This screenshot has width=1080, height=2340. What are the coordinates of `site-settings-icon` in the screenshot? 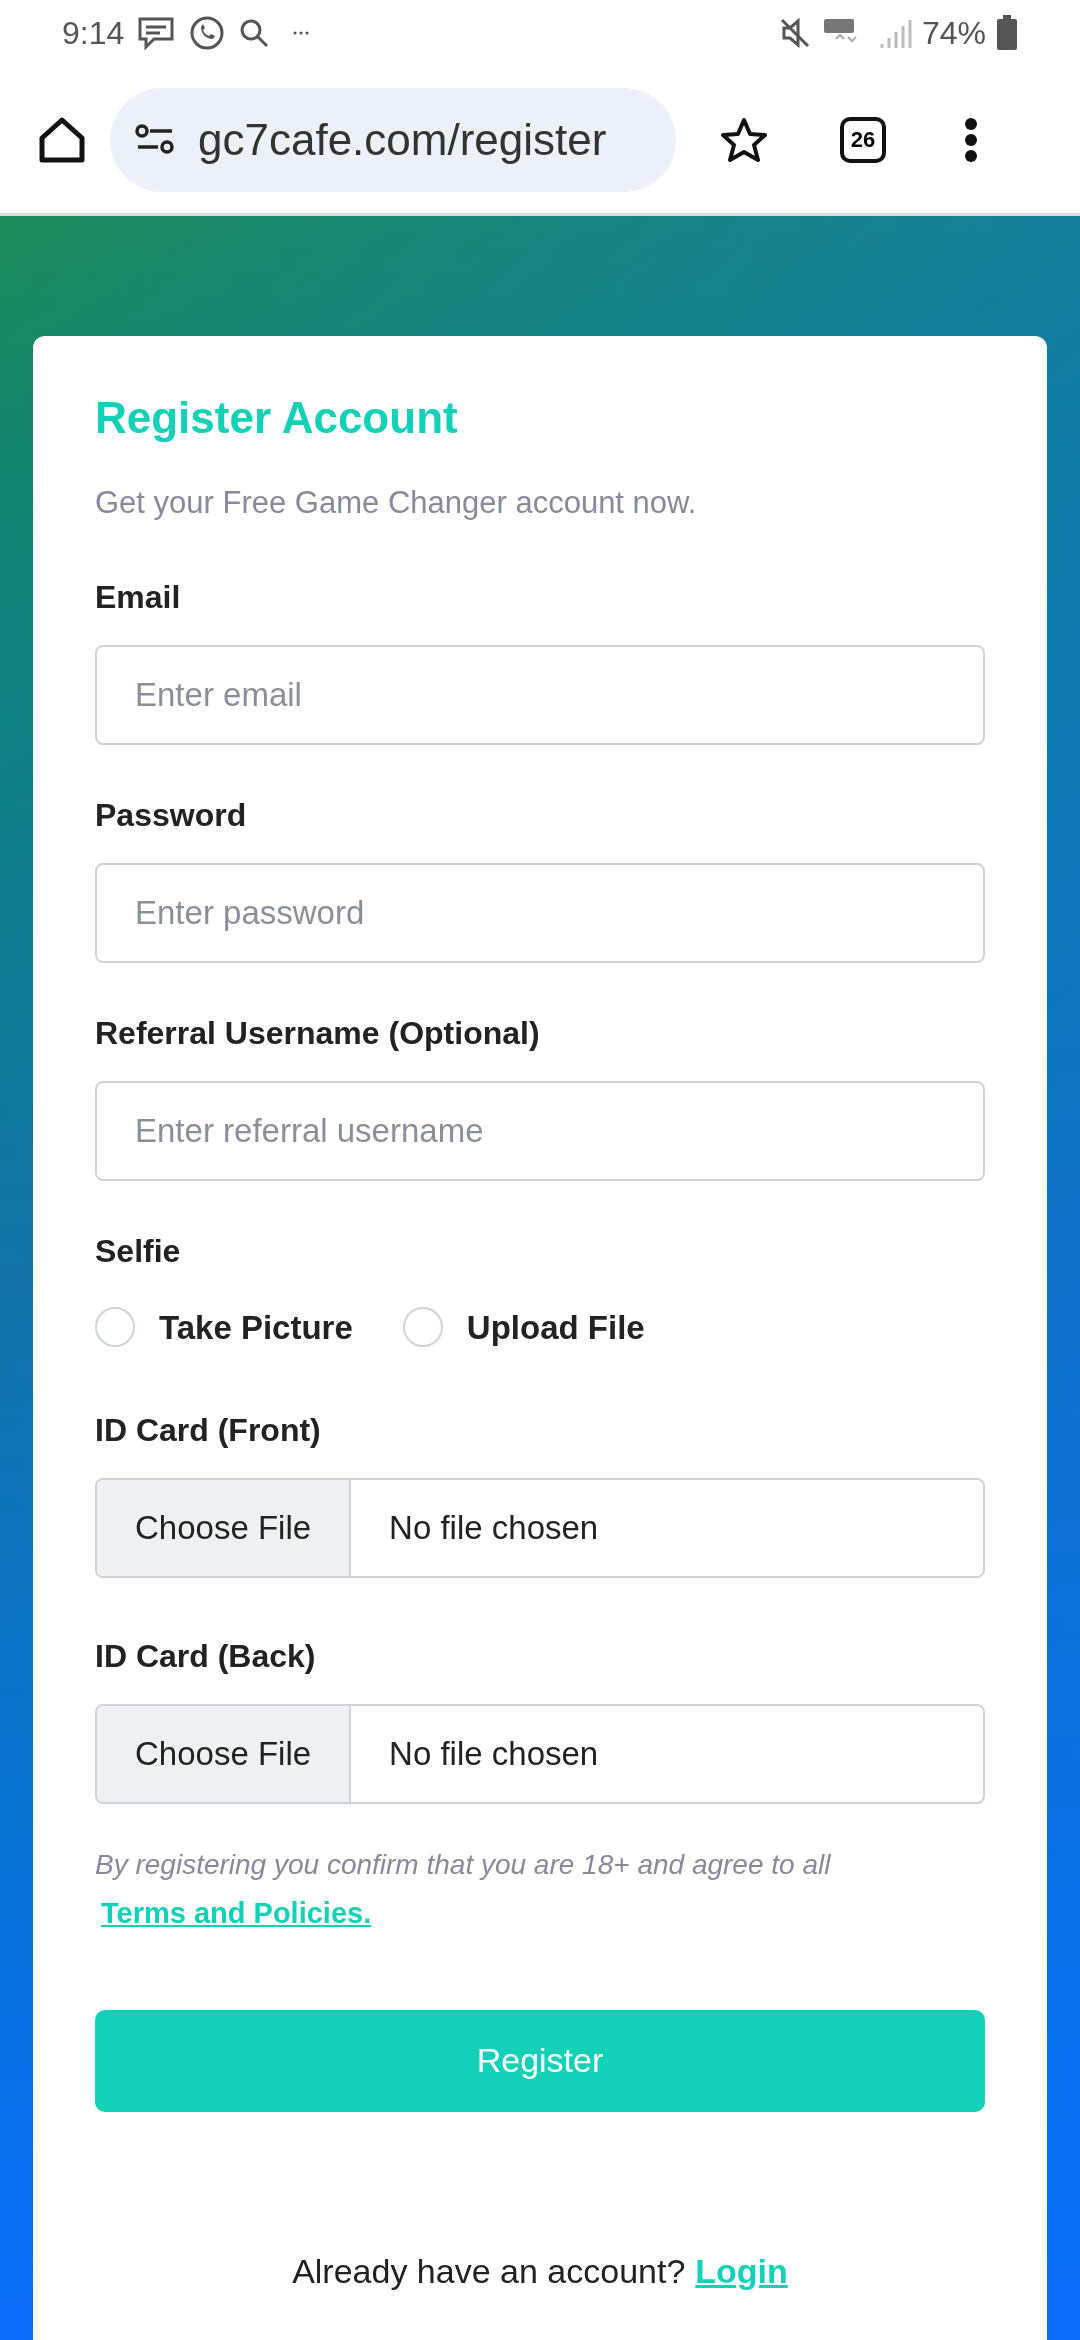 It's located at (155, 139).